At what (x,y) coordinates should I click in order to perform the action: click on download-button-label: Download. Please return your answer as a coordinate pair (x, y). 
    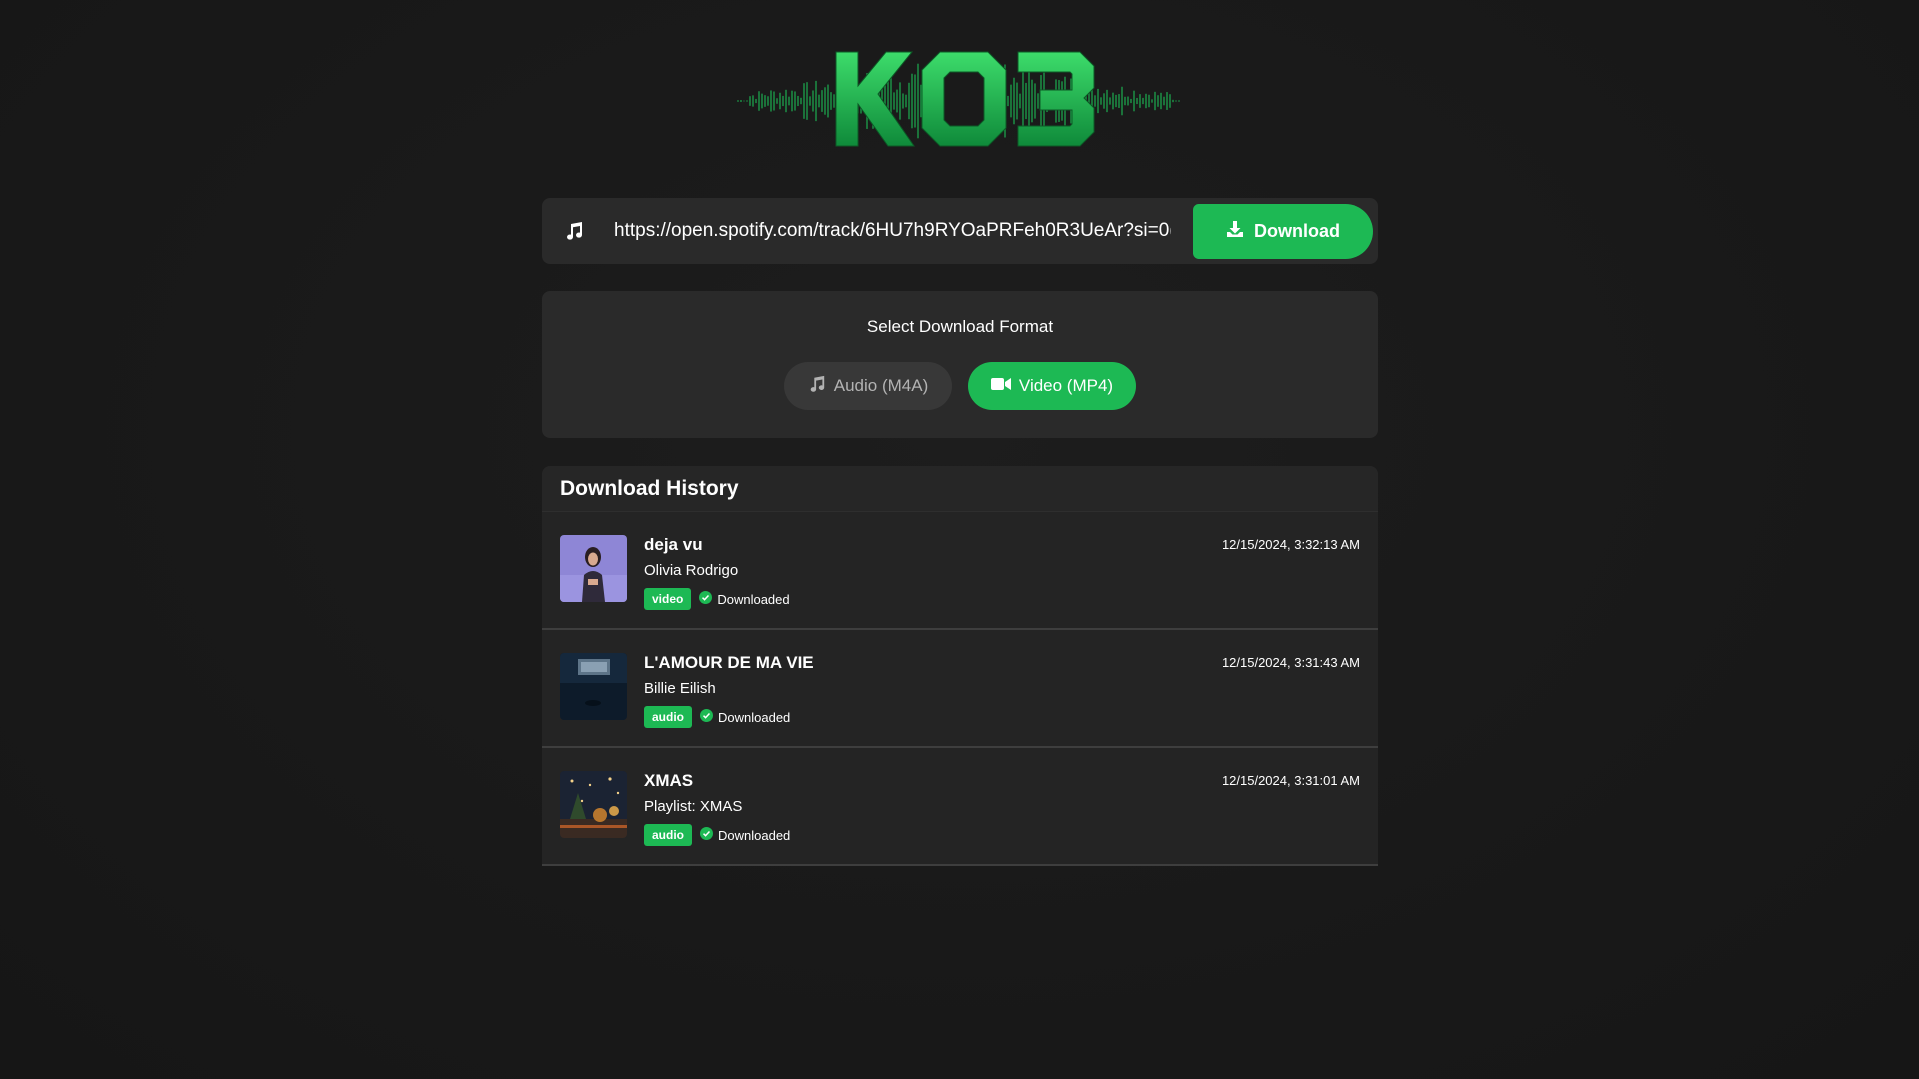
    Looking at the image, I should click on (1297, 230).